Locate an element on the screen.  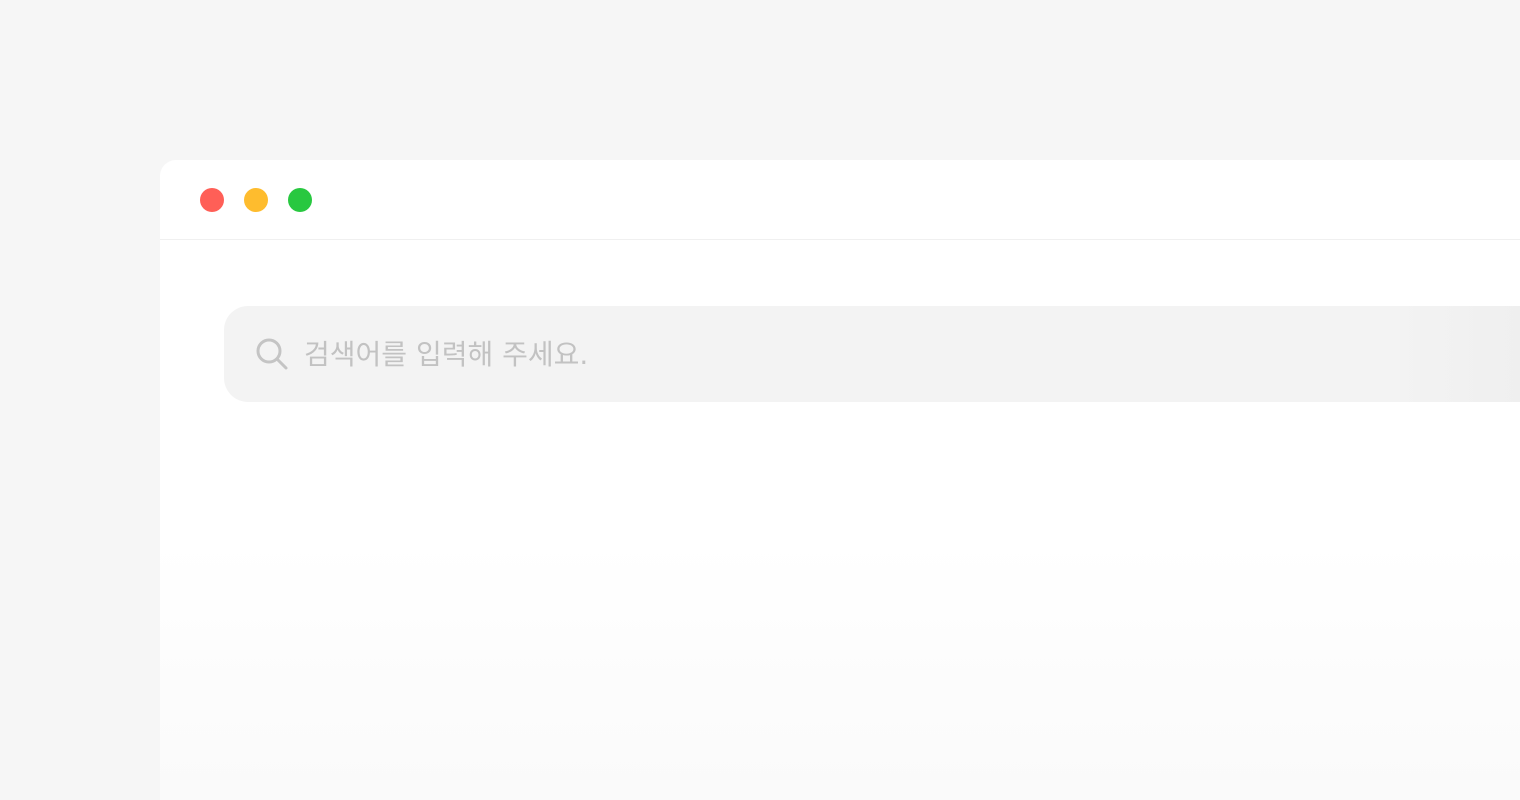
search-icon is located at coordinates (272, 354).